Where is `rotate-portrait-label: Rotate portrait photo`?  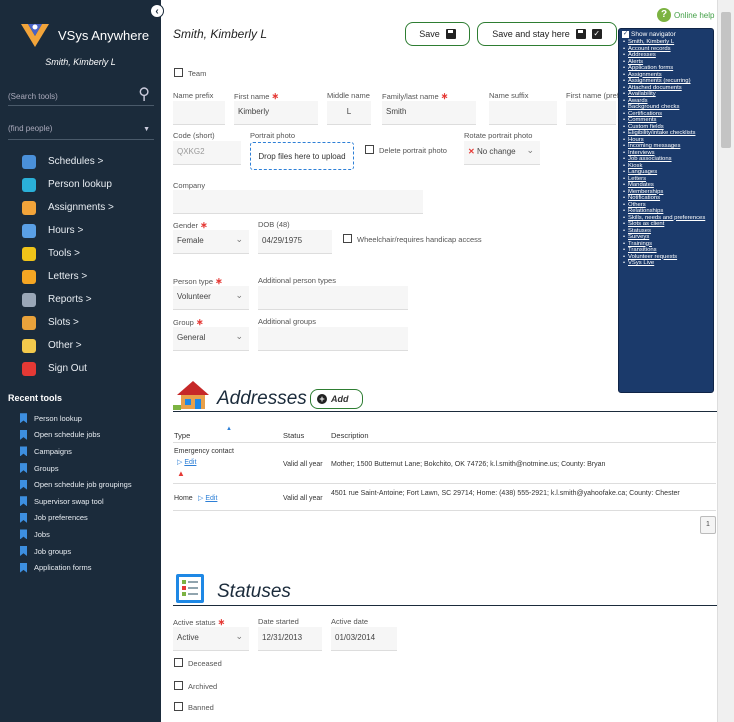
rotate-portrait-label: Rotate portrait photo is located at coordinates (498, 135).